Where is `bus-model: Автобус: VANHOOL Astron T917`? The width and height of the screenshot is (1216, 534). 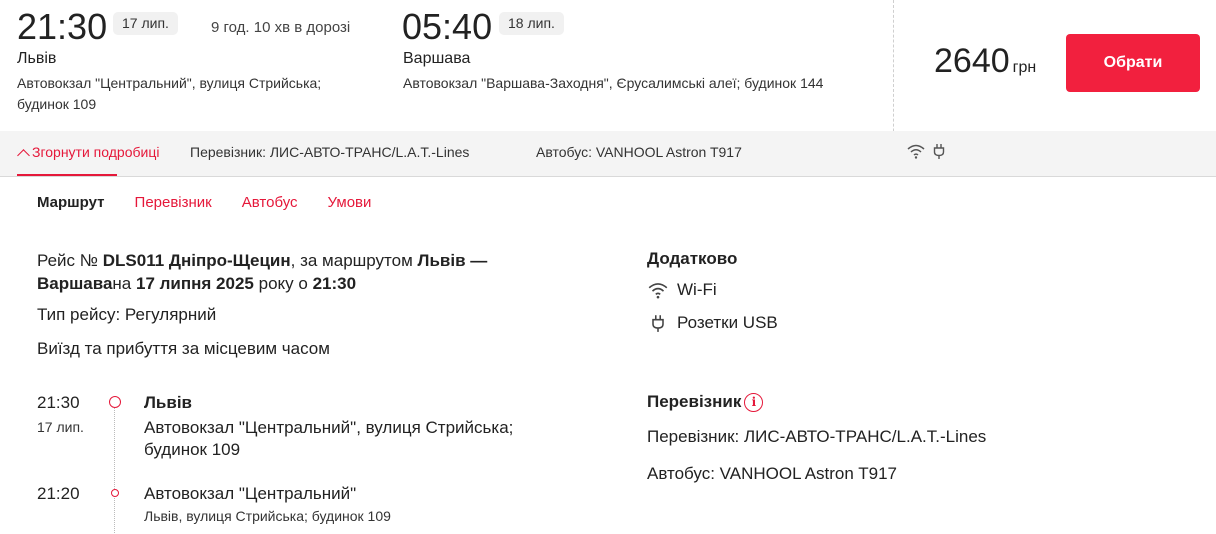
bus-model: Автобус: VANHOOL Astron T917 is located at coordinates (772, 473).